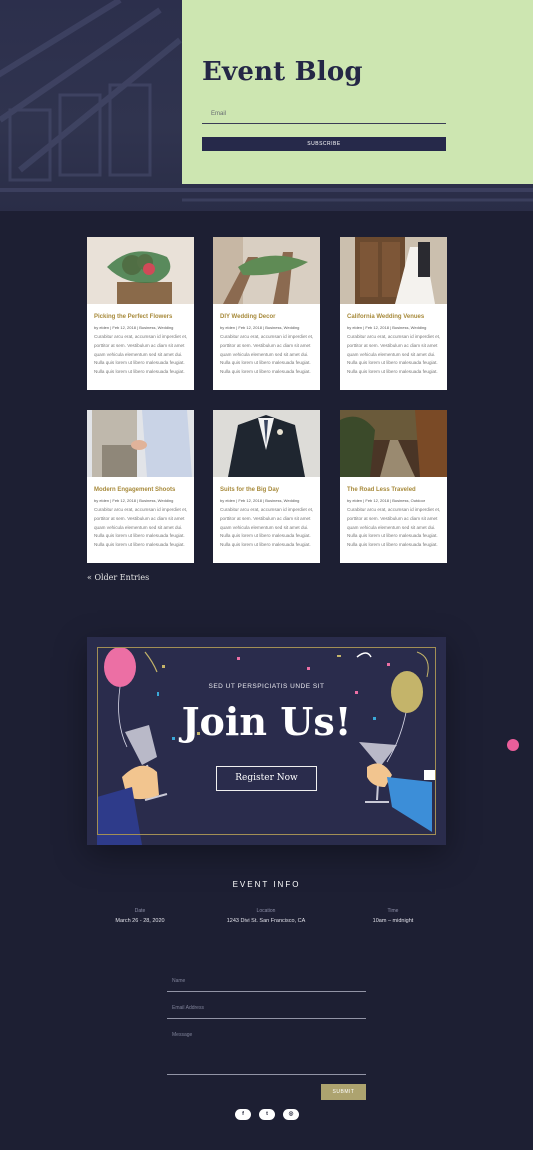 This screenshot has width=533, height=1150. I want to click on banner-subtitle: SED UT PERSPICIATIS UNDE SIT, so click(266, 686).